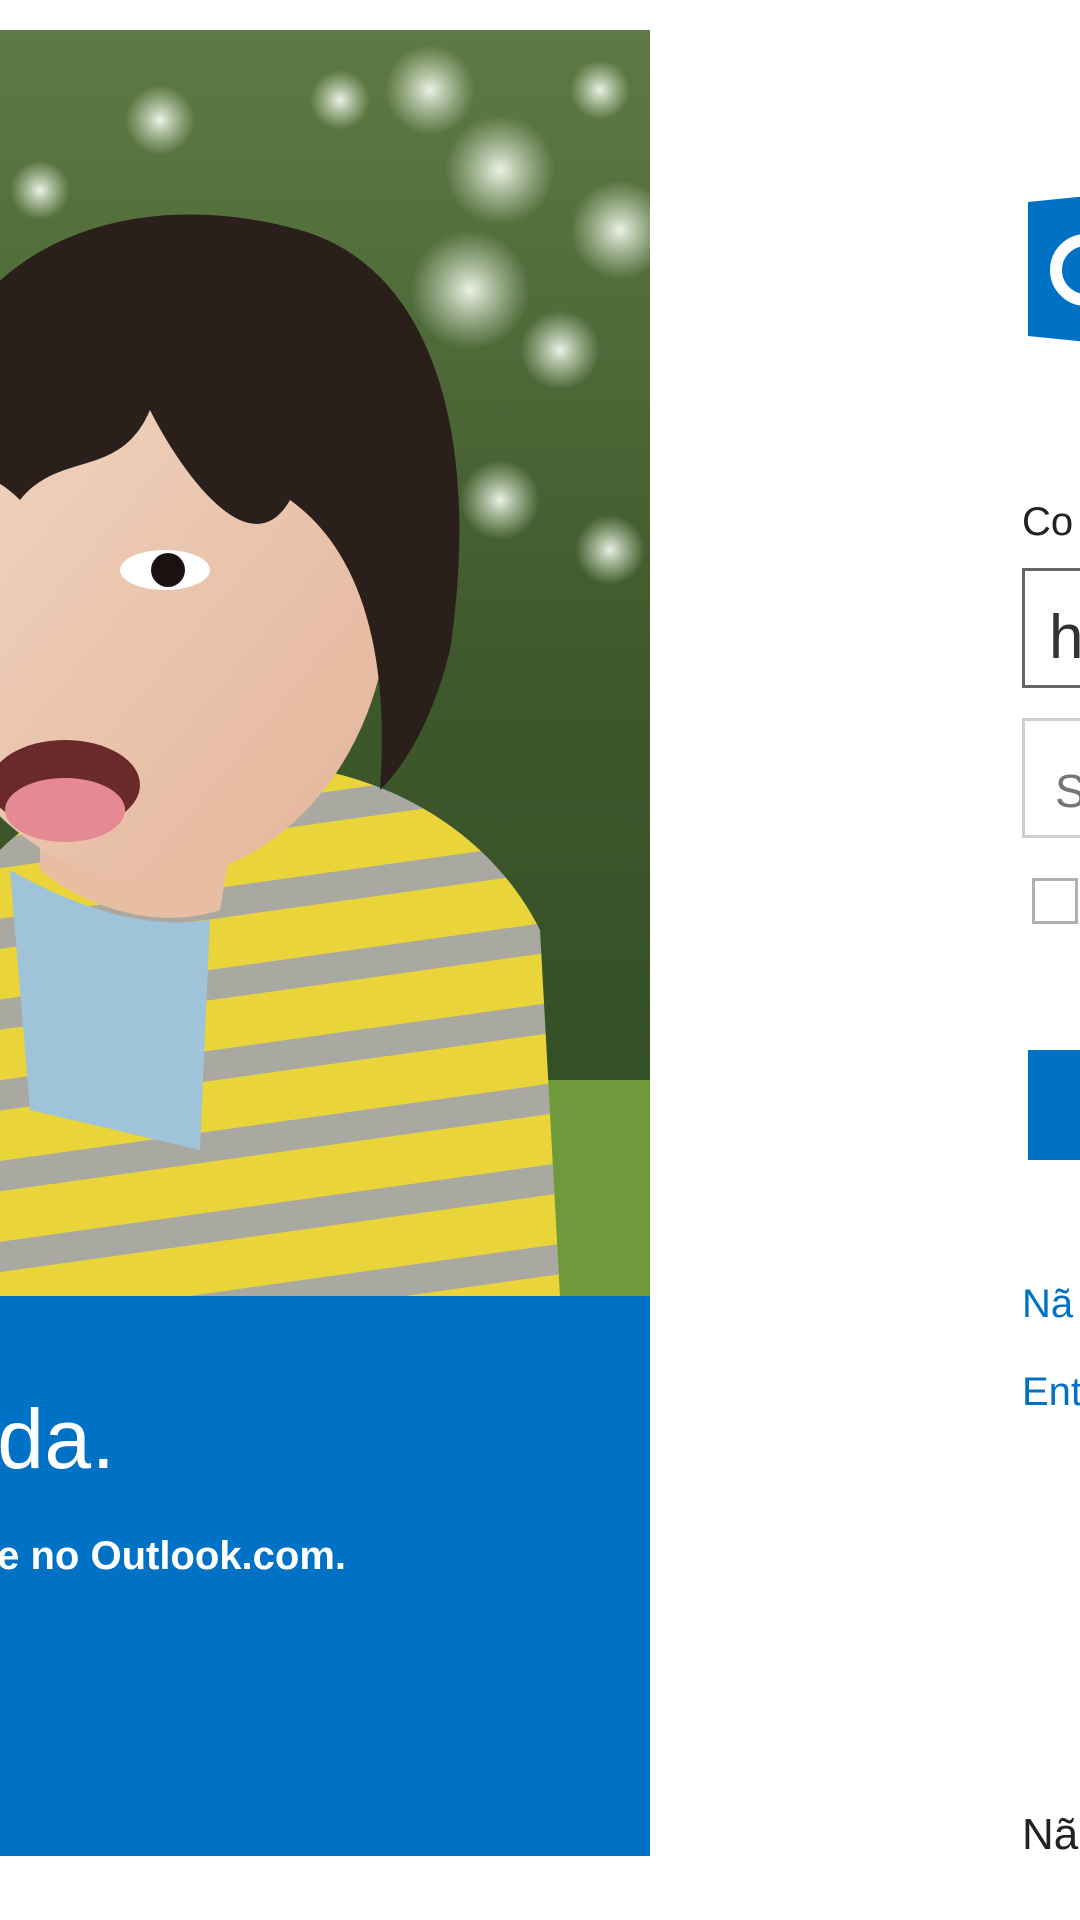 Image resolution: width=1080 pixels, height=1920 pixels. Describe the element at coordinates (1050, 1834) in the screenshot. I see `no-account-text: Nã` at that location.